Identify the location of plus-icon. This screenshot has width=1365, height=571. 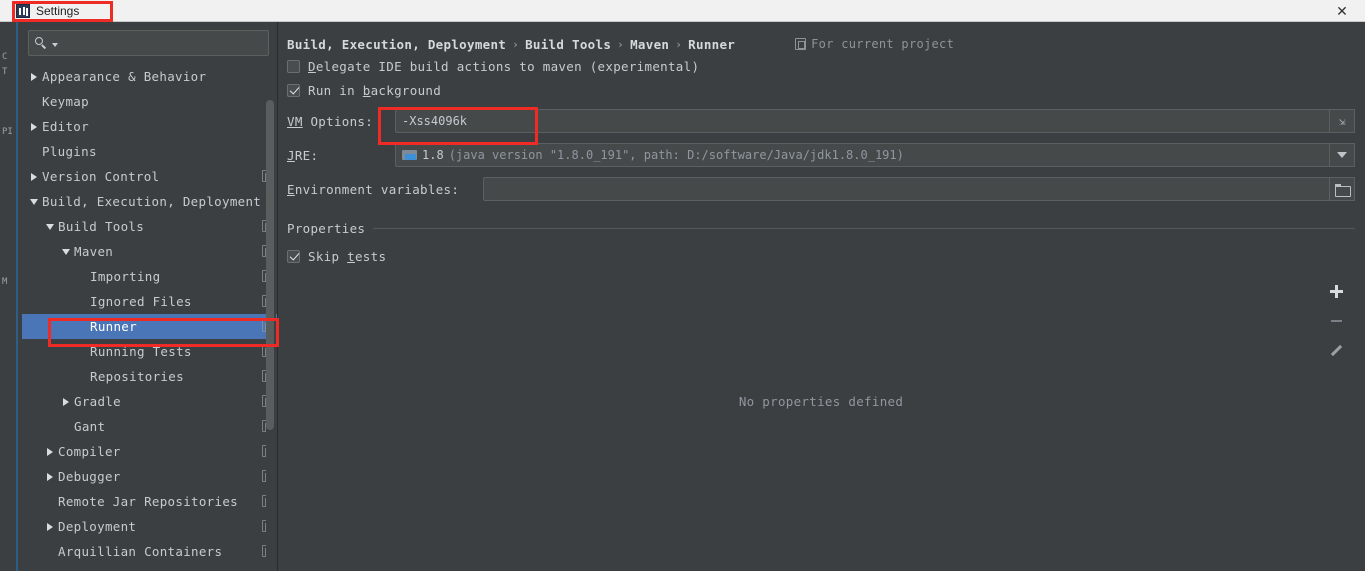
(1336, 291).